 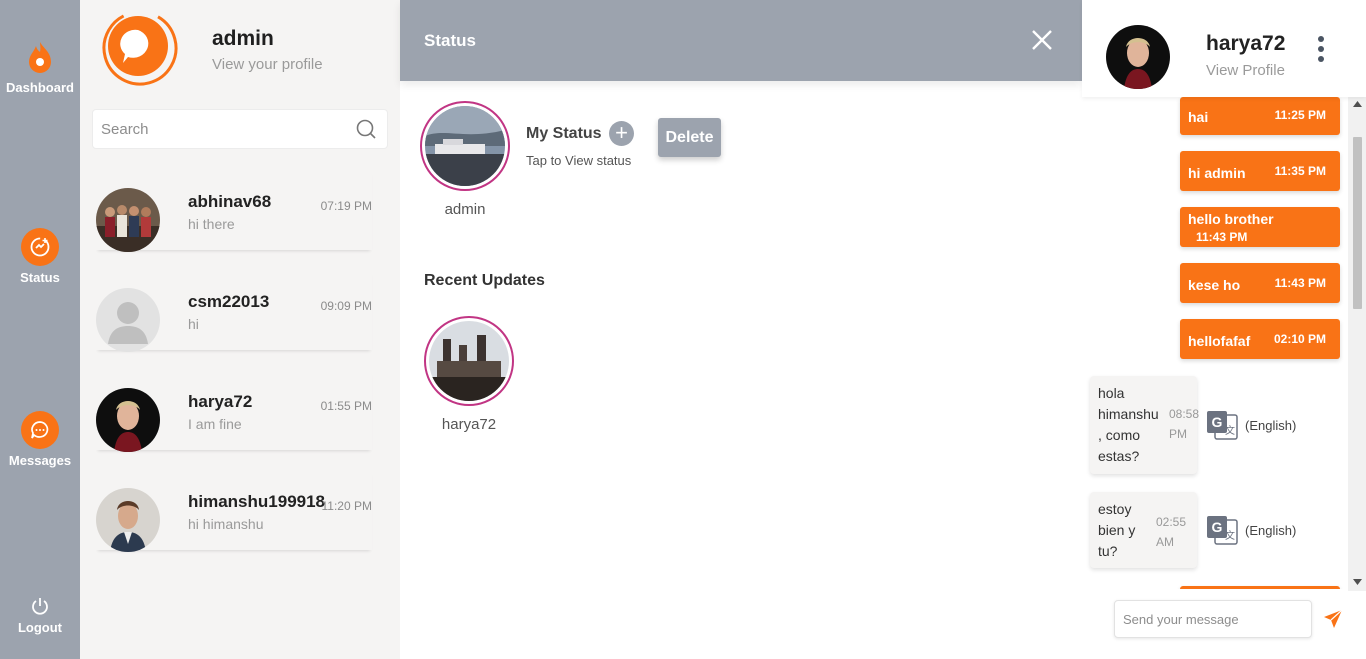 What do you see at coordinates (1145, 425) in the screenshot?
I see `incoming-message: hola himanshu , como estas? 08:58 PM` at bounding box center [1145, 425].